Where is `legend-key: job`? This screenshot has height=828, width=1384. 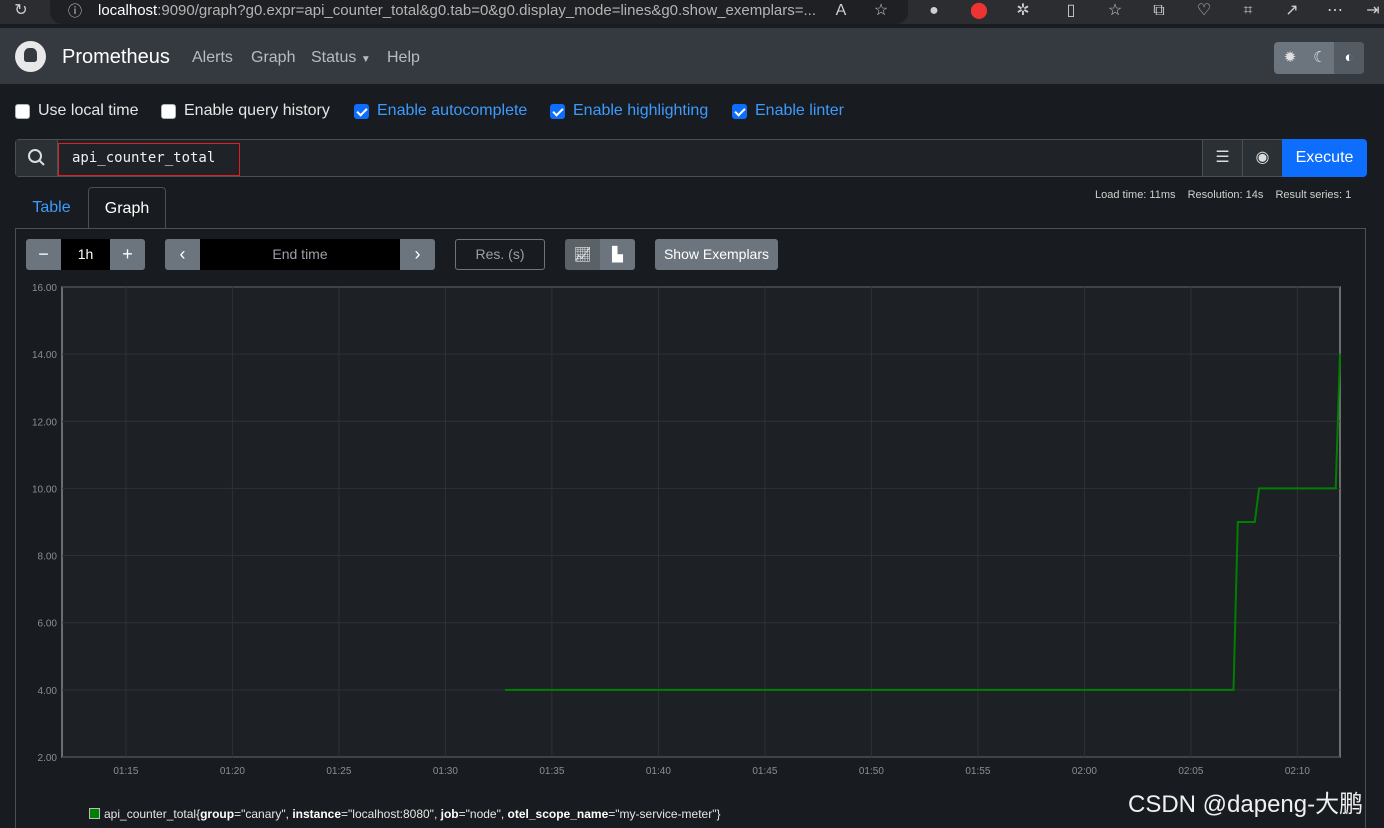 legend-key: job is located at coordinates (449, 814).